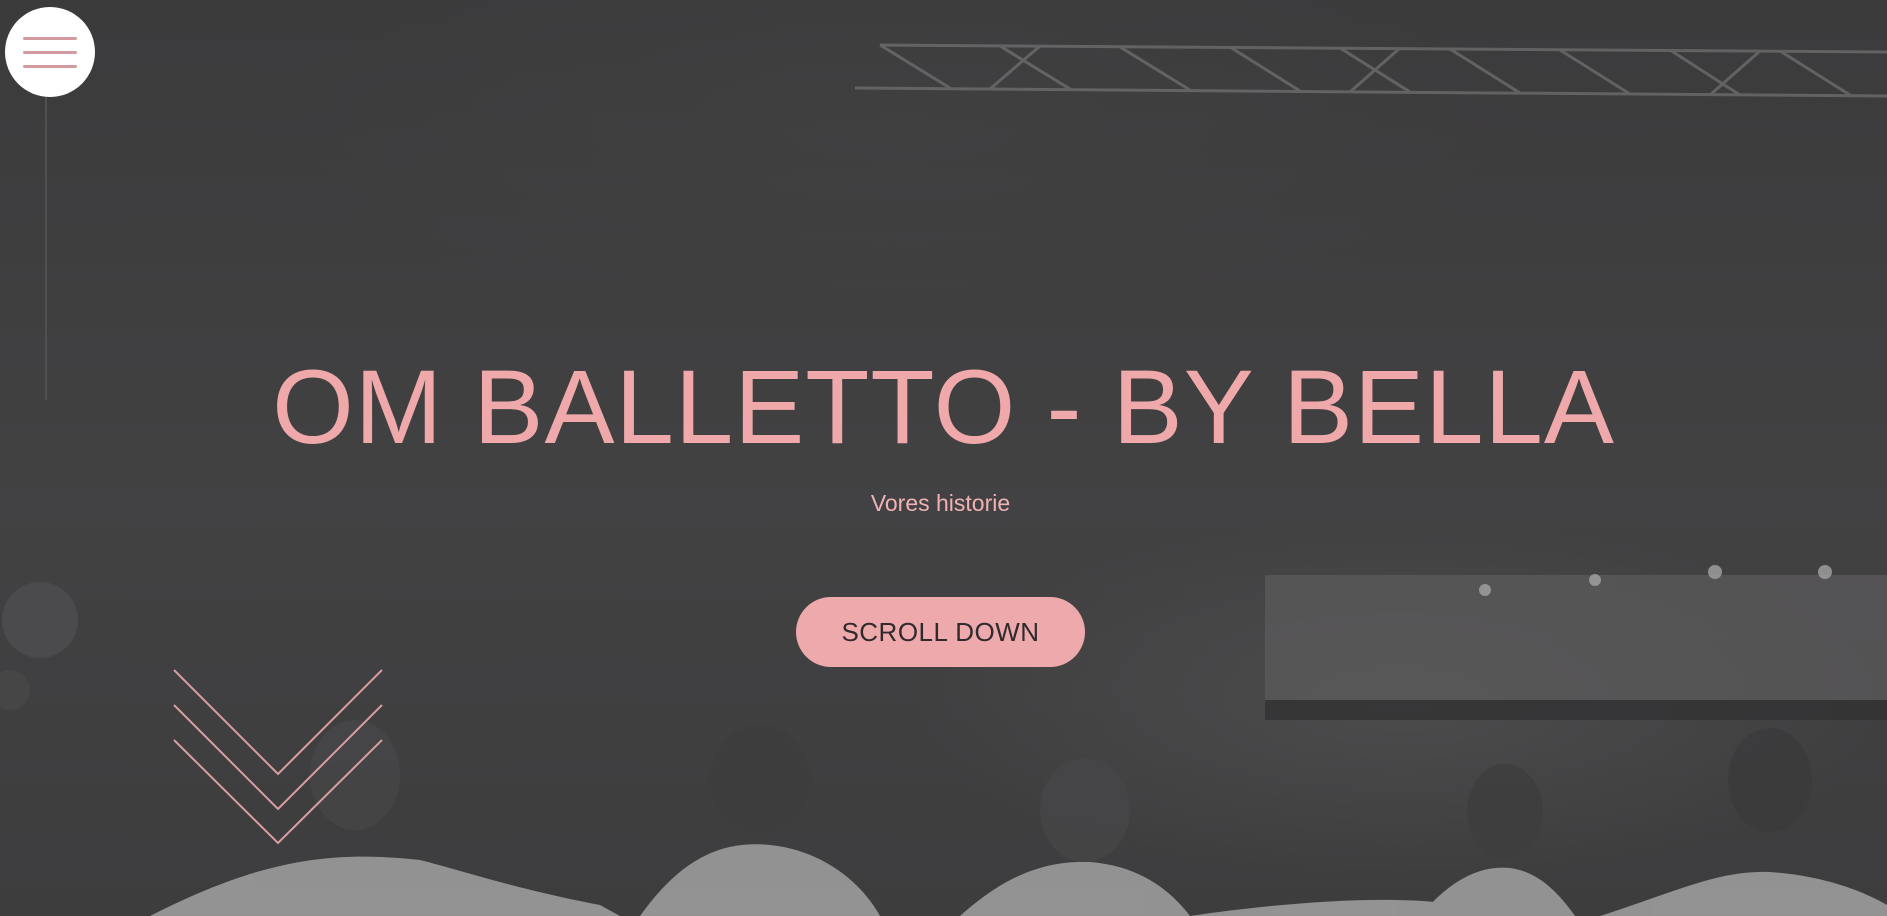 This screenshot has height=916, width=1887. I want to click on page-title: OM BALLETTO - BY BELLA, so click(943, 407).